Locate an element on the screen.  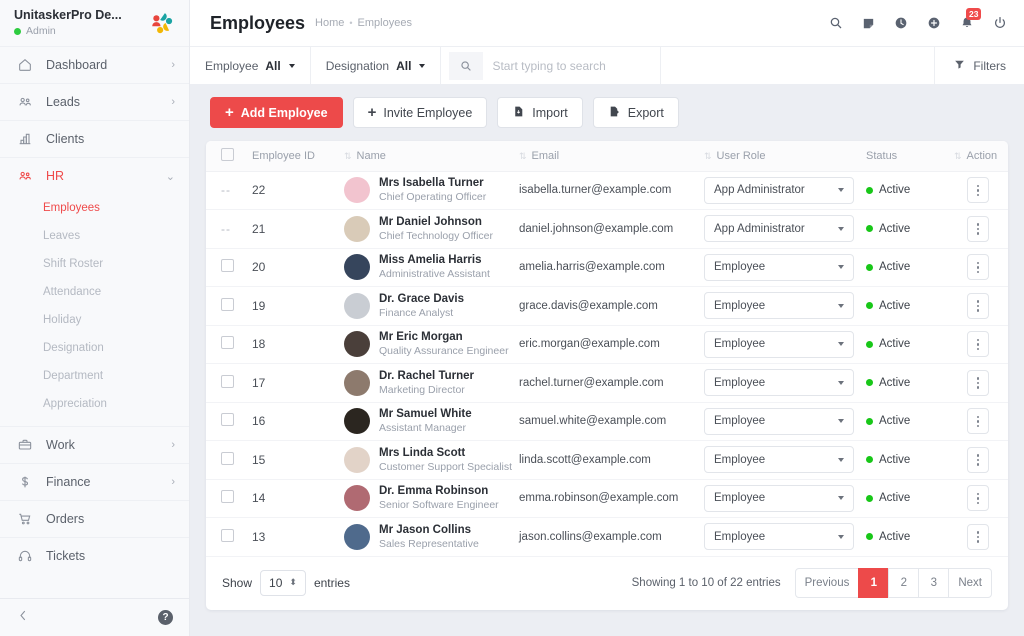
sidebar-subitem-department: Department is located at coordinates (94, 376).